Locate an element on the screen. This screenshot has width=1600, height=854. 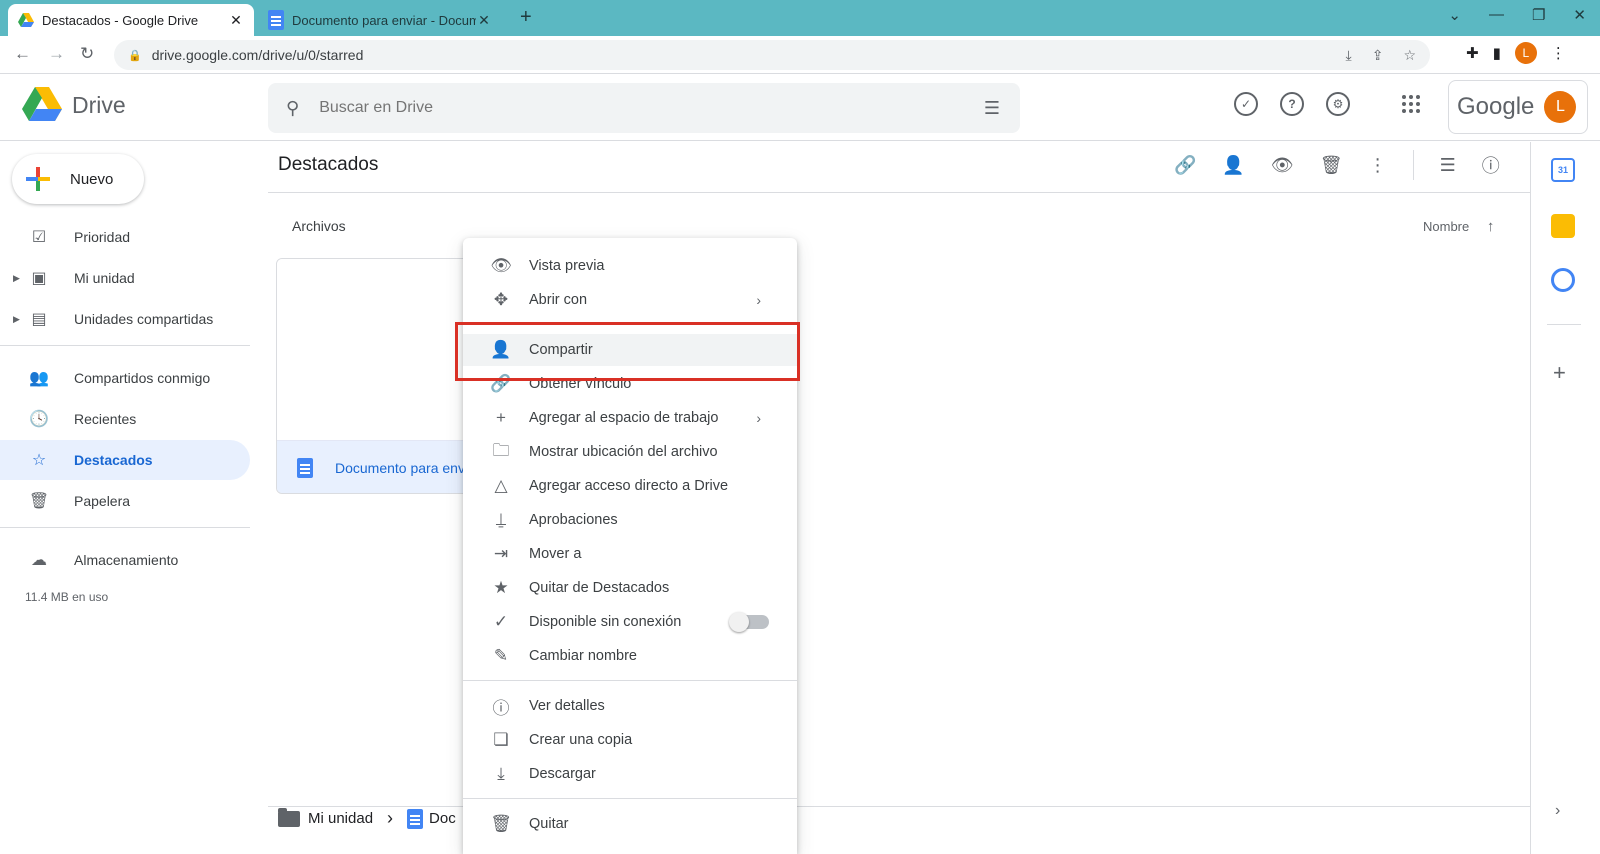
account-switcher: Google L is located at coordinates (1518, 107).